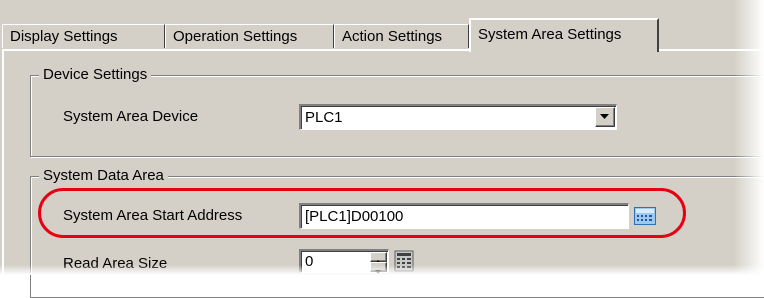 This screenshot has width=764, height=298. I want to click on group-title: System Data Area, so click(103, 176).